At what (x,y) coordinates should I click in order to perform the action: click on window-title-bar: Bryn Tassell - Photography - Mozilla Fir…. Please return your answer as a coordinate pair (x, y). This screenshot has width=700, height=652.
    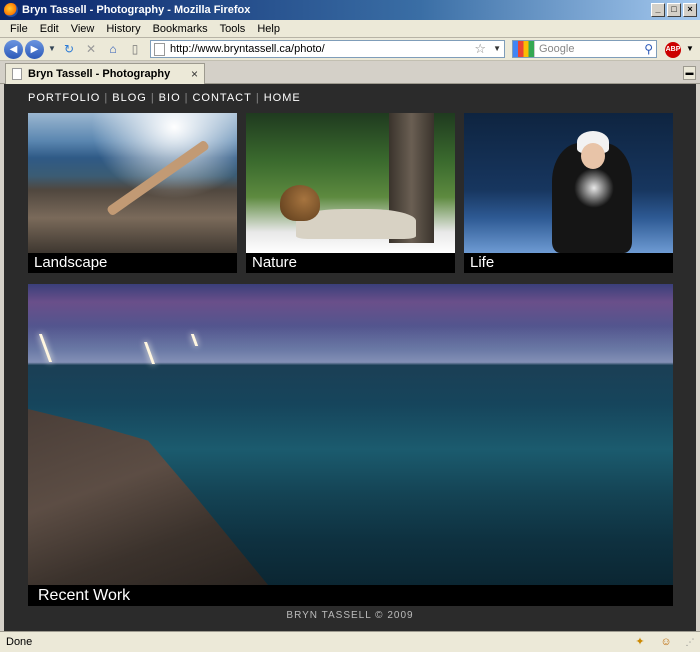
    Looking at the image, I should click on (350, 10).